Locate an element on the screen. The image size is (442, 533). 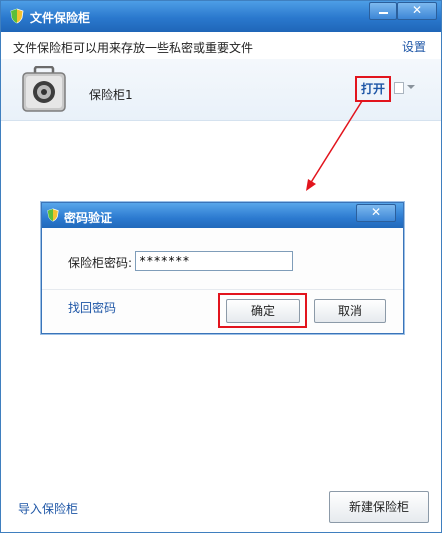
cancel-button: 取消 is located at coordinates (350, 311).